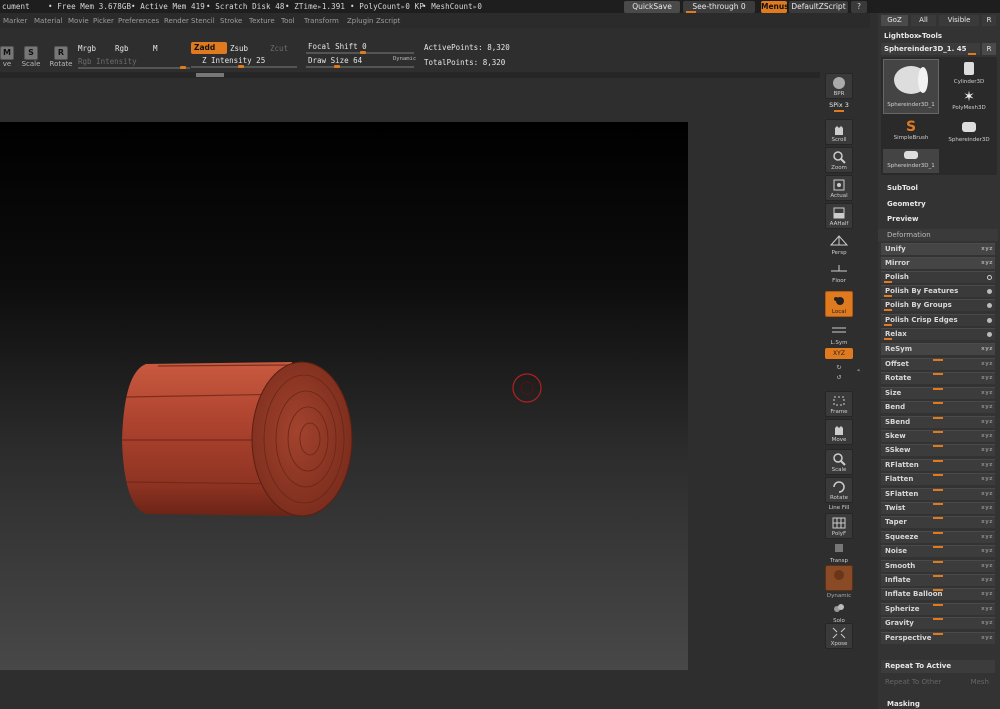 Image resolution: width=1000 pixels, height=709 pixels. Describe the element at coordinates (938, 609) in the screenshot. I see `deform-spherize: Spherize xyz` at that location.